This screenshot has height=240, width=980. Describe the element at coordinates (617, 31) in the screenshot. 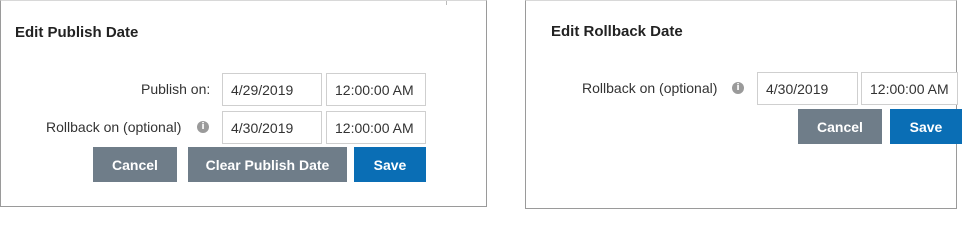

I see `dialog-title: Edit Rollback Date` at that location.